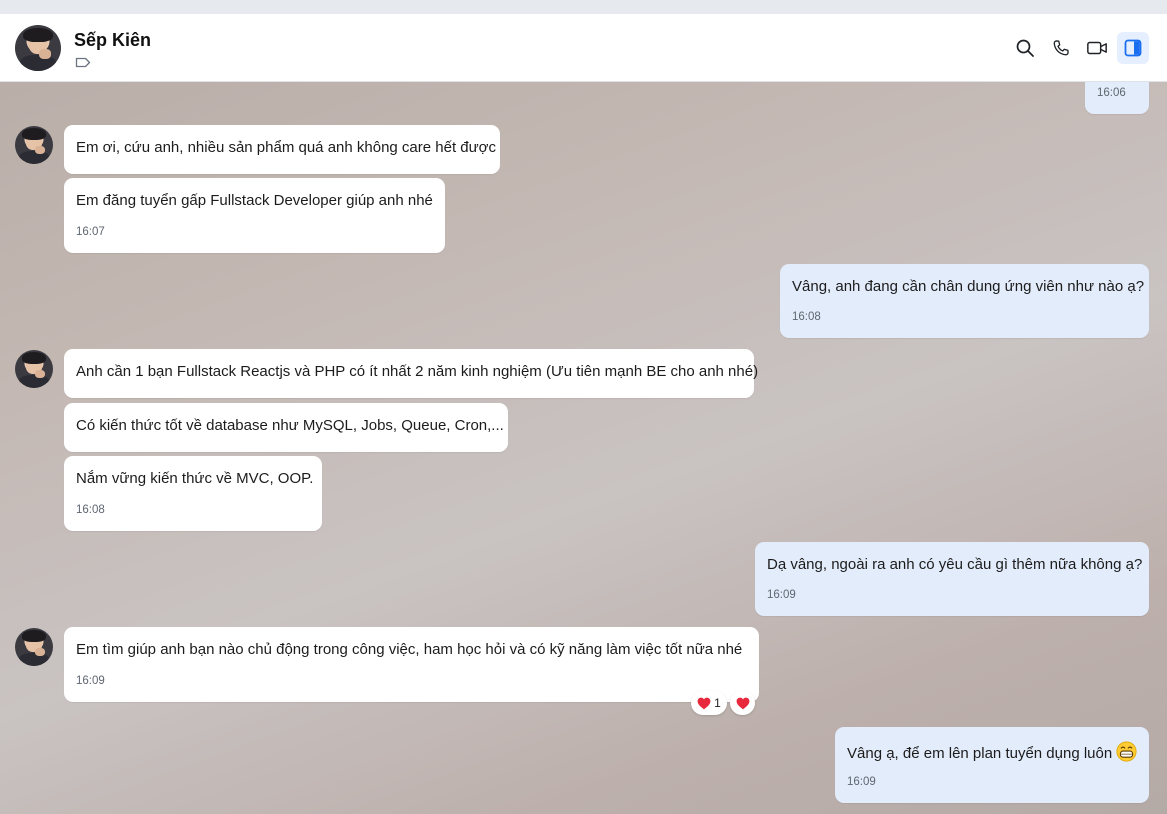 The width and height of the screenshot is (1167, 814). I want to click on toggle-sidebar-button, so click(1133, 48).